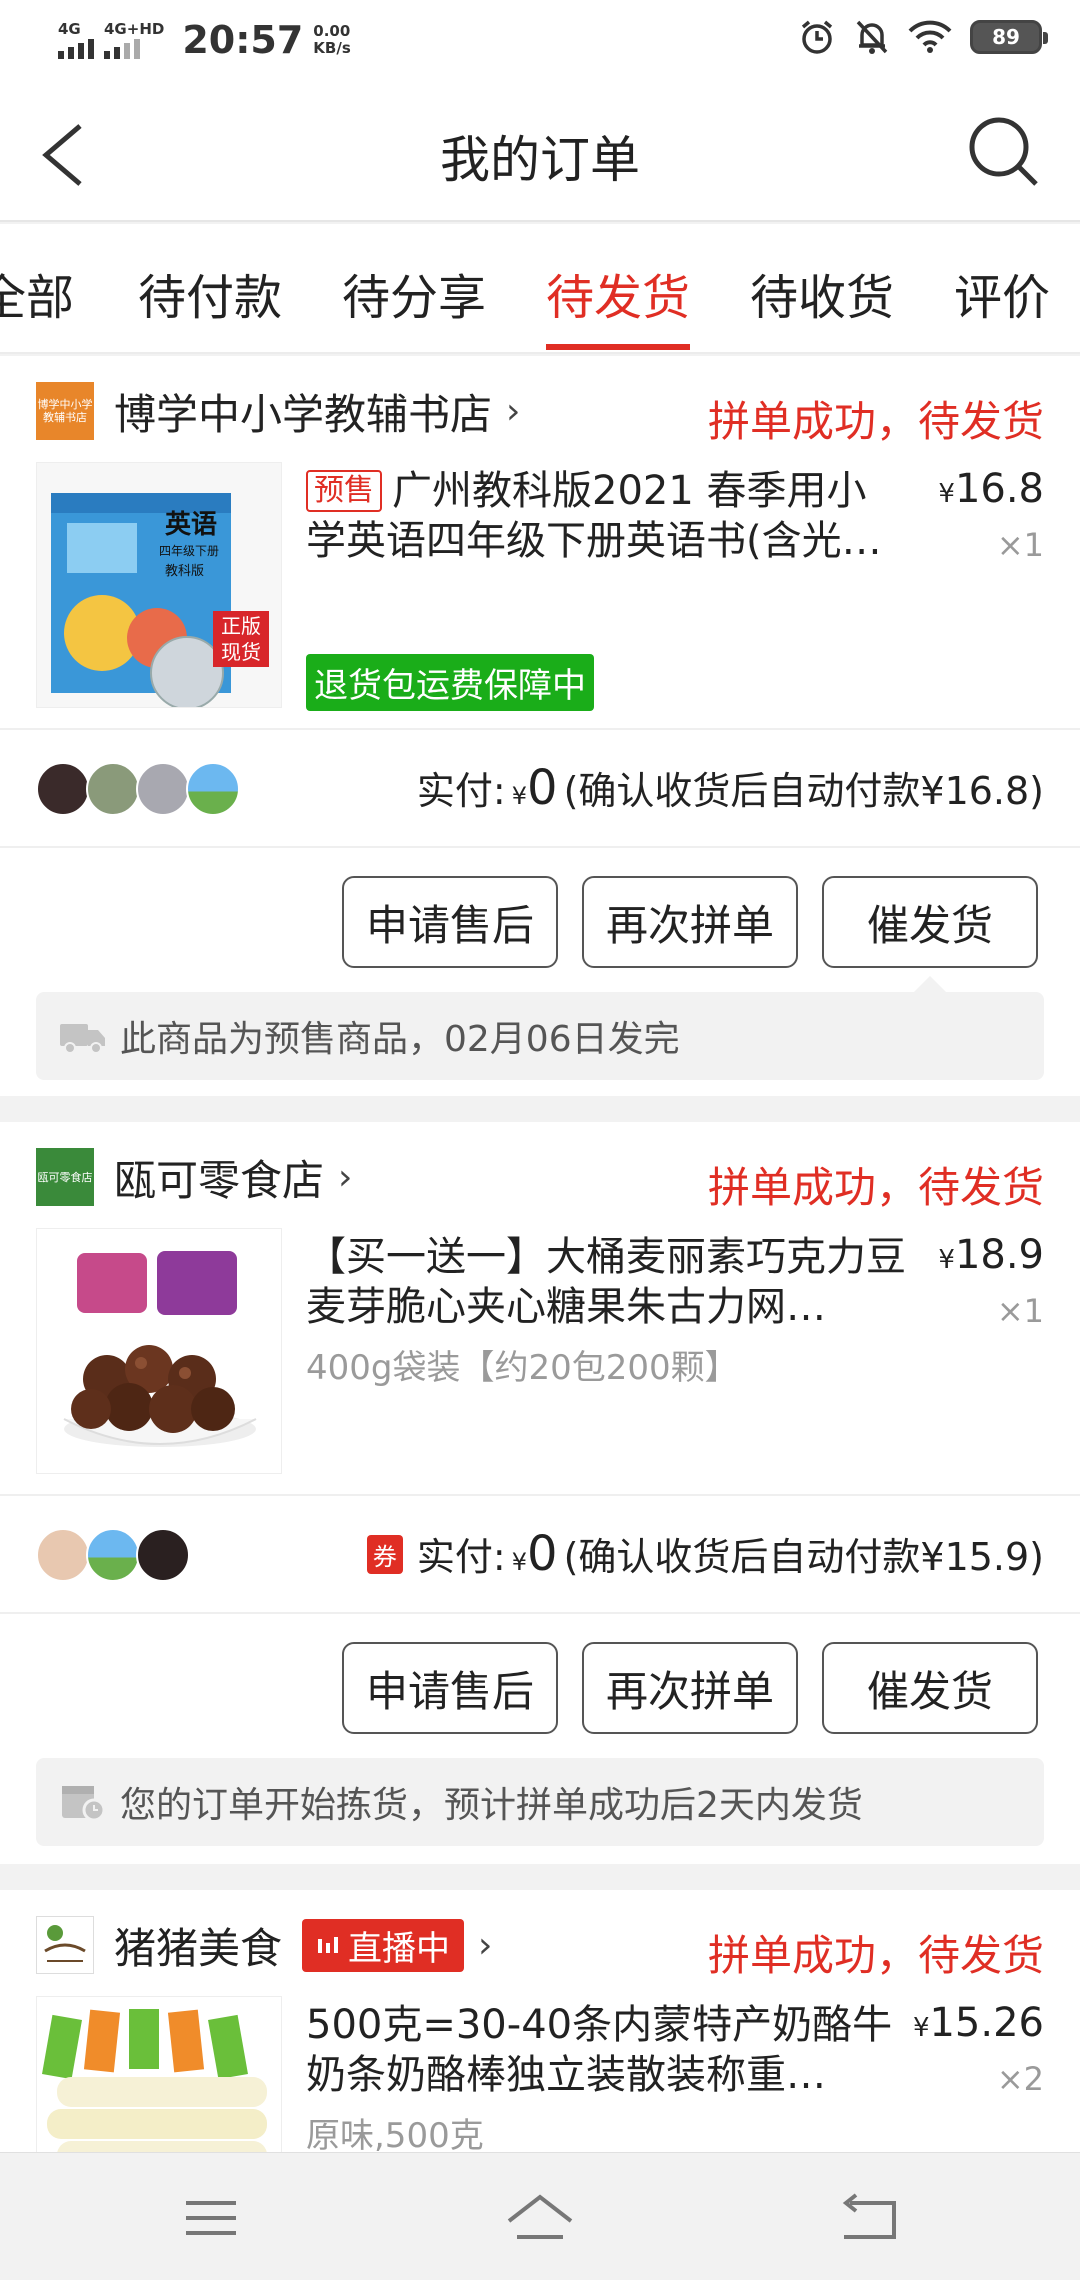 This screenshot has width=1080, height=2280. What do you see at coordinates (1006, 37) in the screenshot?
I see `battery-level: 89` at bounding box center [1006, 37].